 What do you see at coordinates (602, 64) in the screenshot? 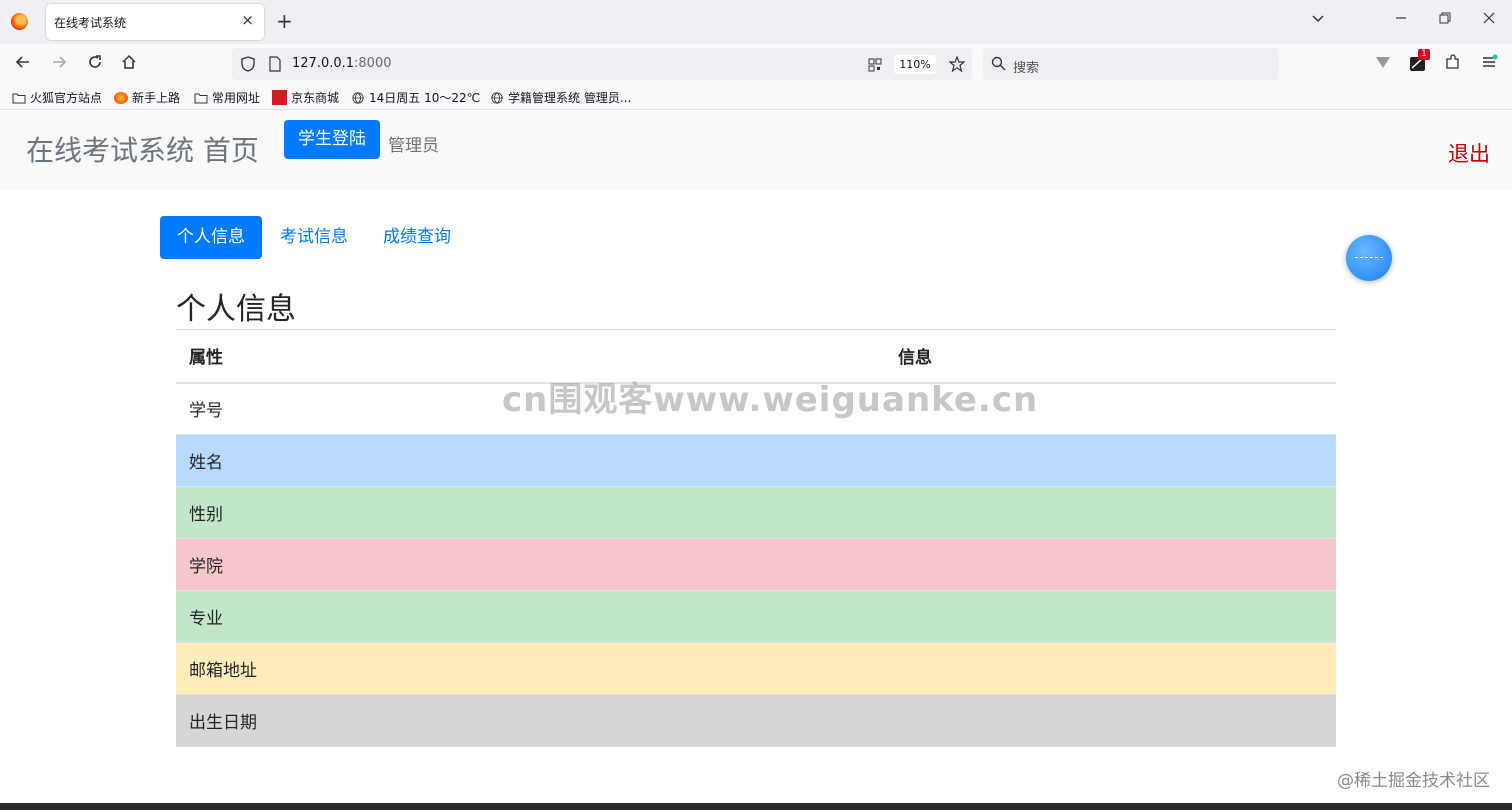
I see `url-bar: 127.0.0.1:8000 110%` at bounding box center [602, 64].